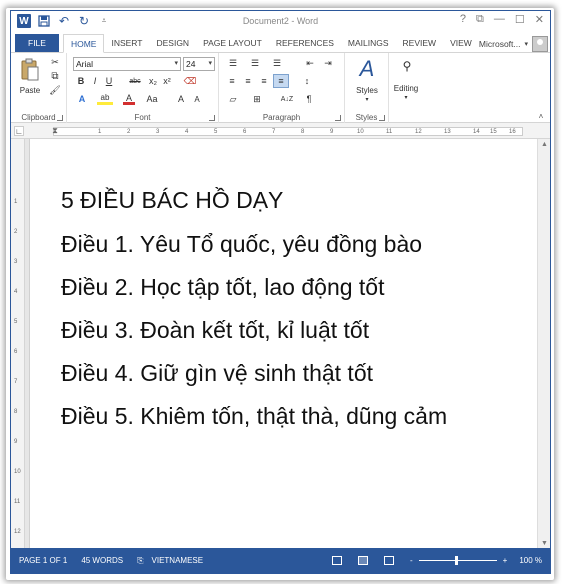 This screenshot has width=562, height=584. What do you see at coordinates (307, 81) in the screenshot?
I see `line-spacing-icon: ↕` at bounding box center [307, 81].